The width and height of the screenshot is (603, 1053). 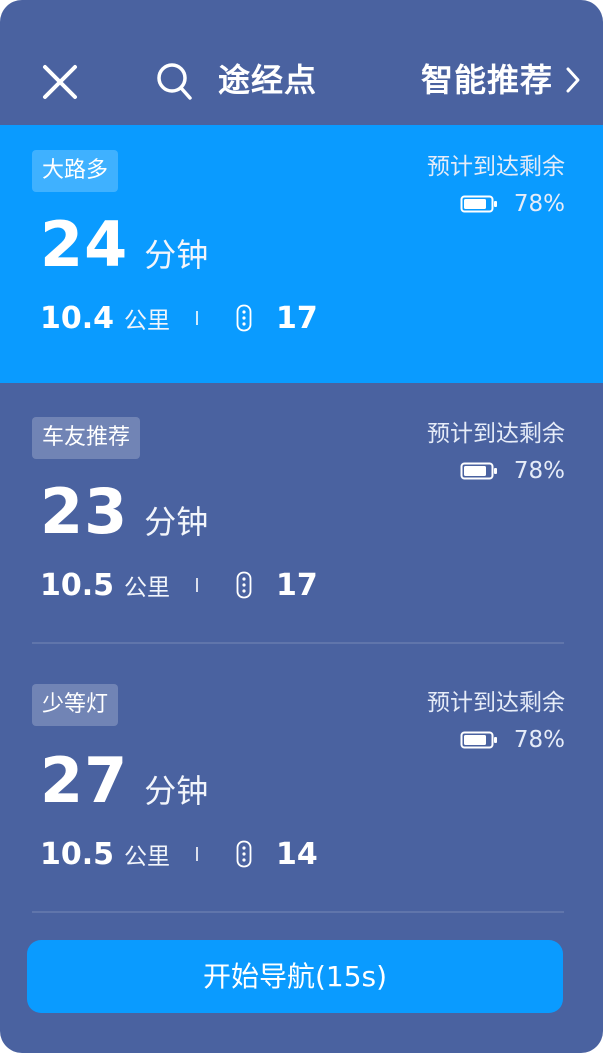 What do you see at coordinates (179, 318) in the screenshot?
I see `route-meta: 10.4 公里 17` at bounding box center [179, 318].